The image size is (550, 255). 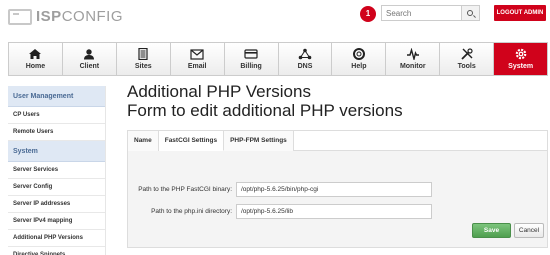 I want to click on fastcgi-binary-field: /opt/php-5.6.25/bin/php-cgi, so click(x=334, y=189).